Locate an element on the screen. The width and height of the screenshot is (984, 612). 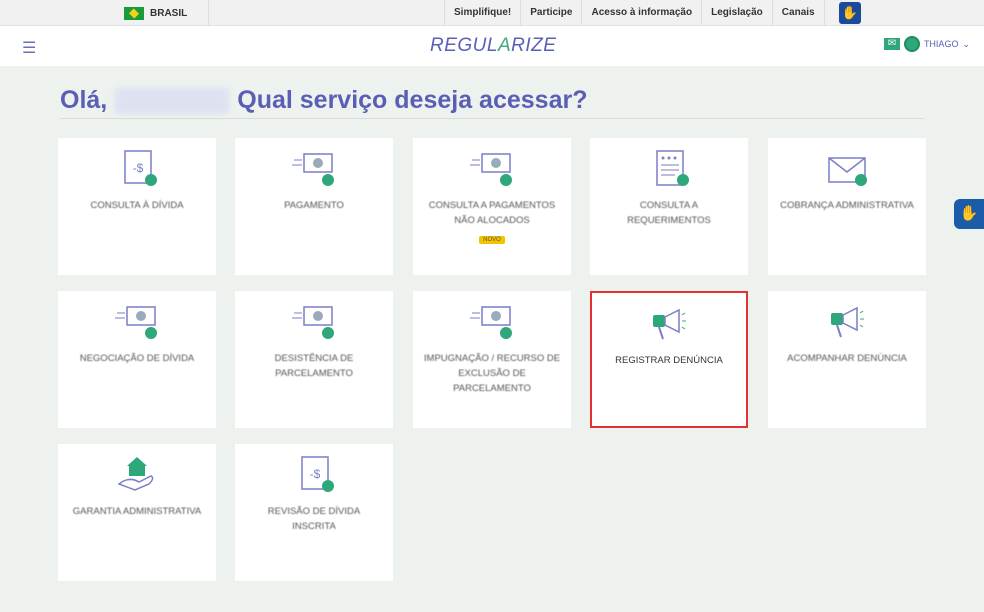
service-card-6: NEGOCIAÇÃO DE DÍVIDA is located at coordinates (137, 359).